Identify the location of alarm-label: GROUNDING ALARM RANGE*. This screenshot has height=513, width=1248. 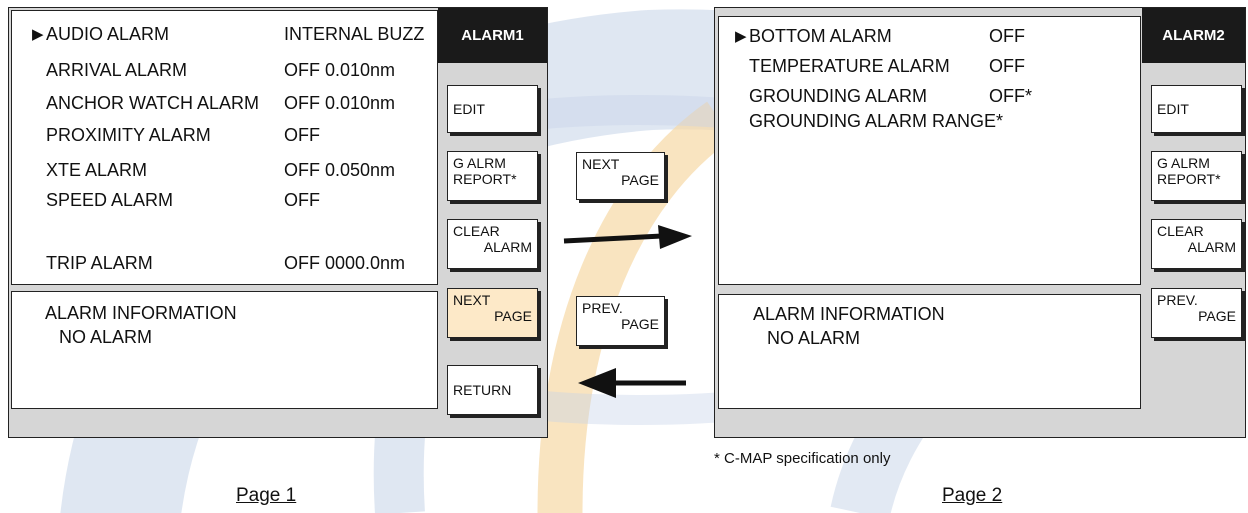
(876, 121).